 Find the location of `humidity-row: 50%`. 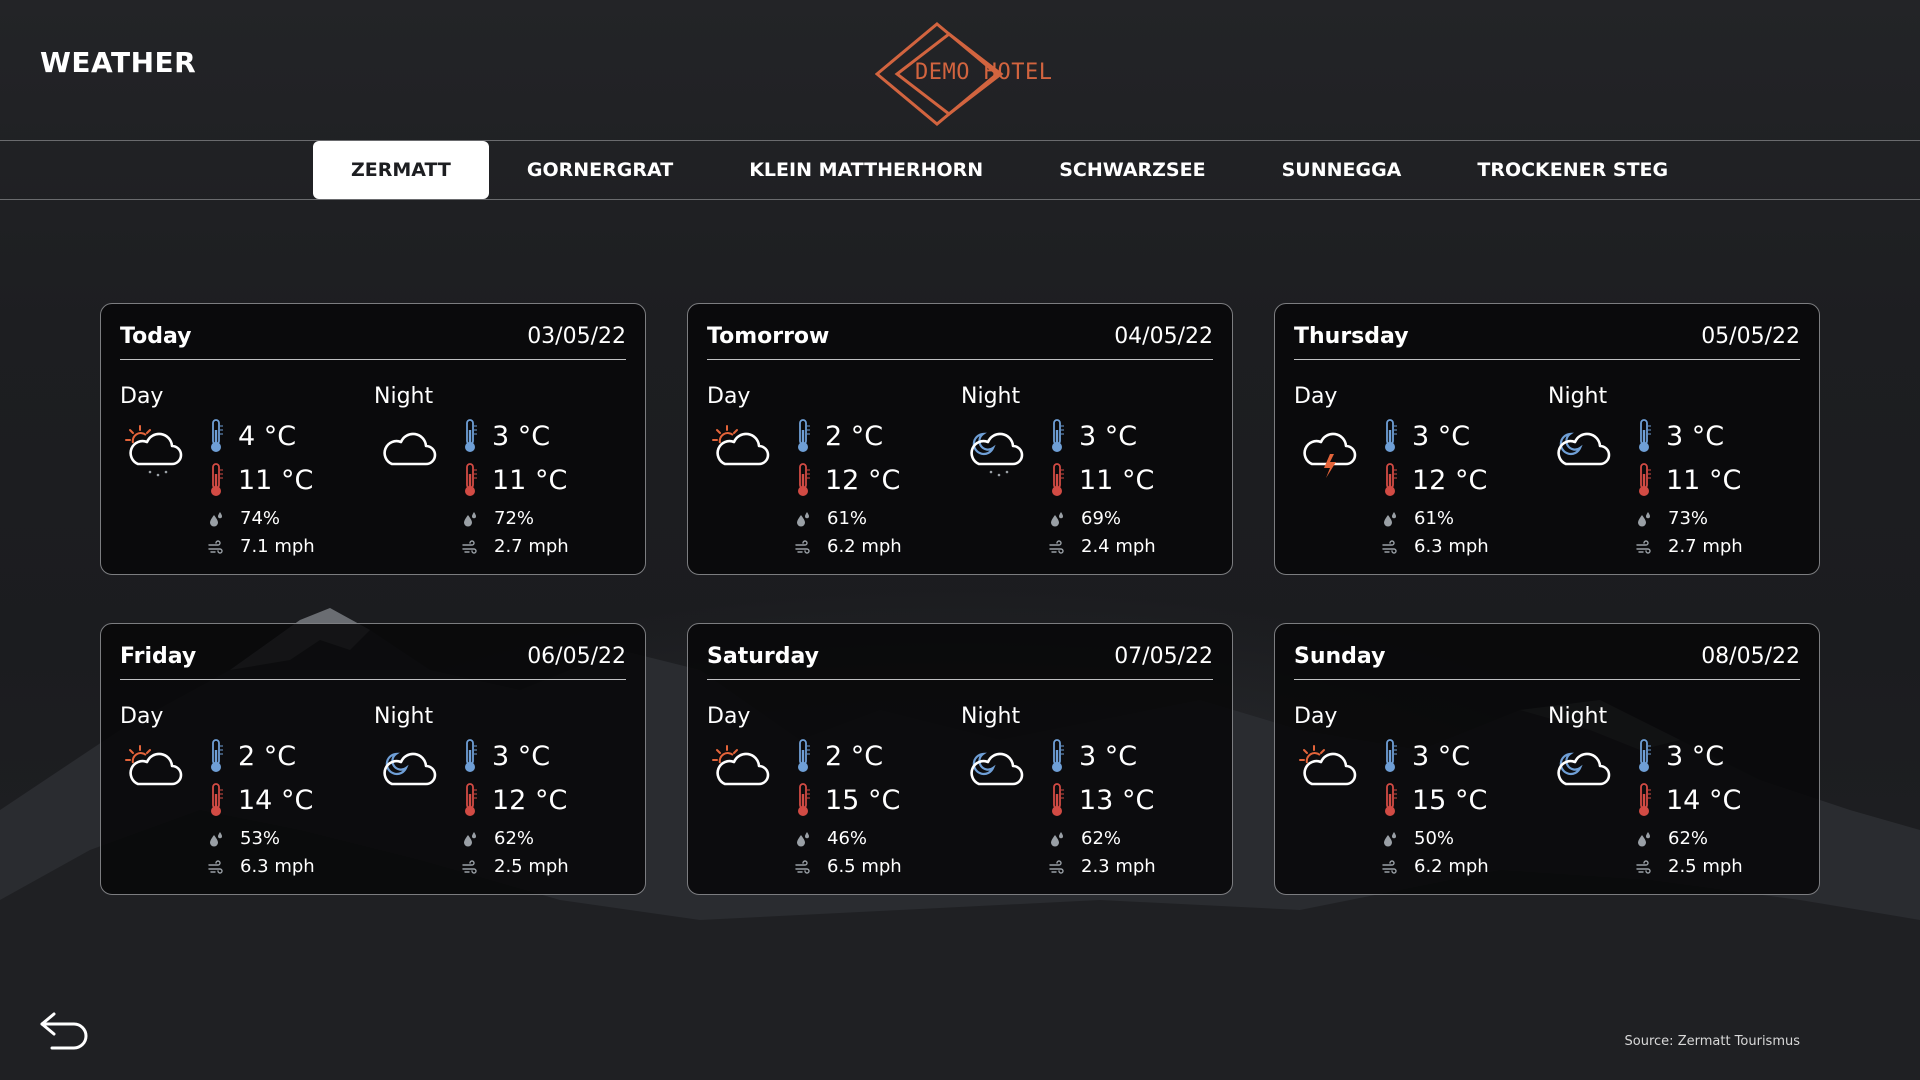

humidity-row: 50% is located at coordinates (1418, 838).